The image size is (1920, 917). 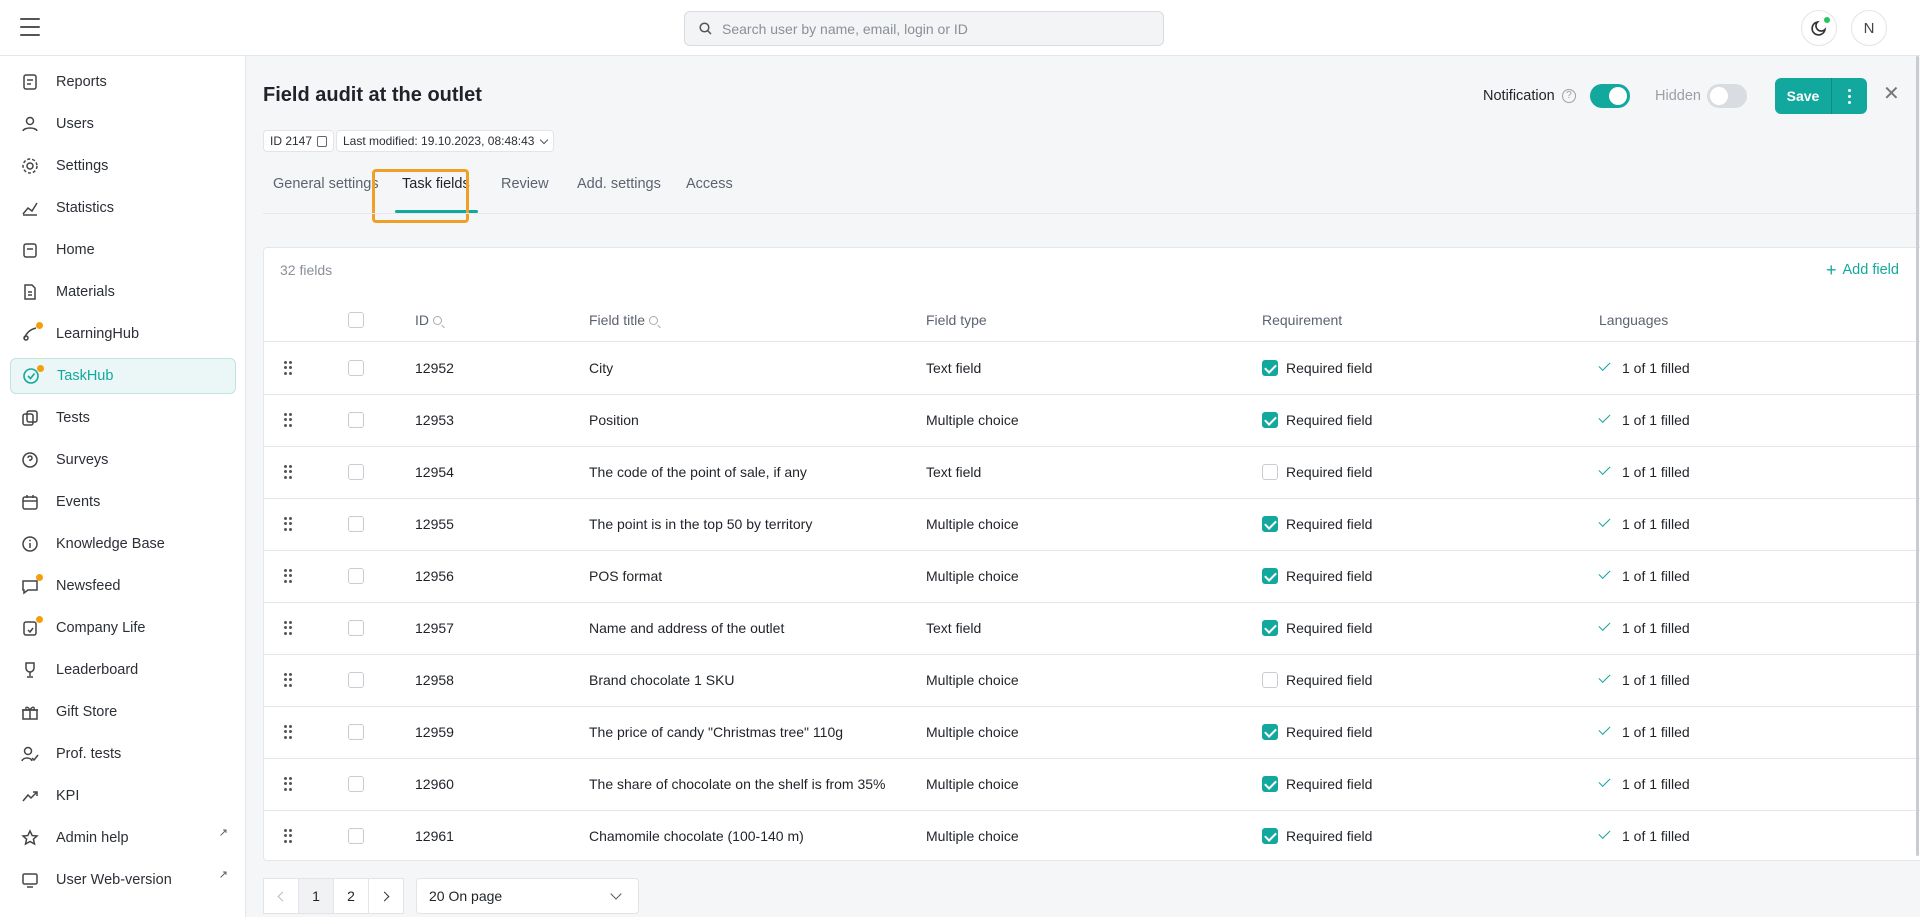 I want to click on tab-general-settings: General settings, so click(x=326, y=184).